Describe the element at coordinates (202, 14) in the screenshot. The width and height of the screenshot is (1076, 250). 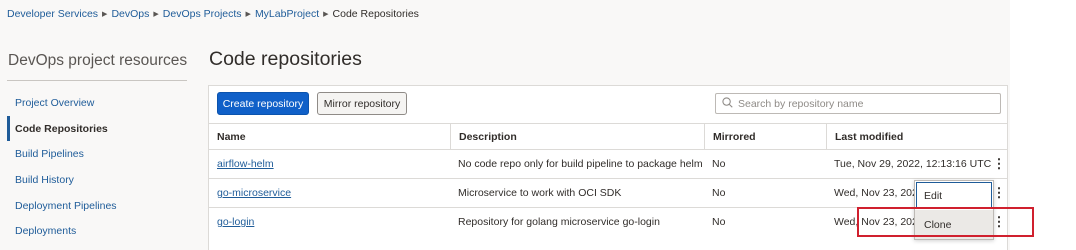
I see `breadcrumb-devops-projects: DevOps Projects` at that location.